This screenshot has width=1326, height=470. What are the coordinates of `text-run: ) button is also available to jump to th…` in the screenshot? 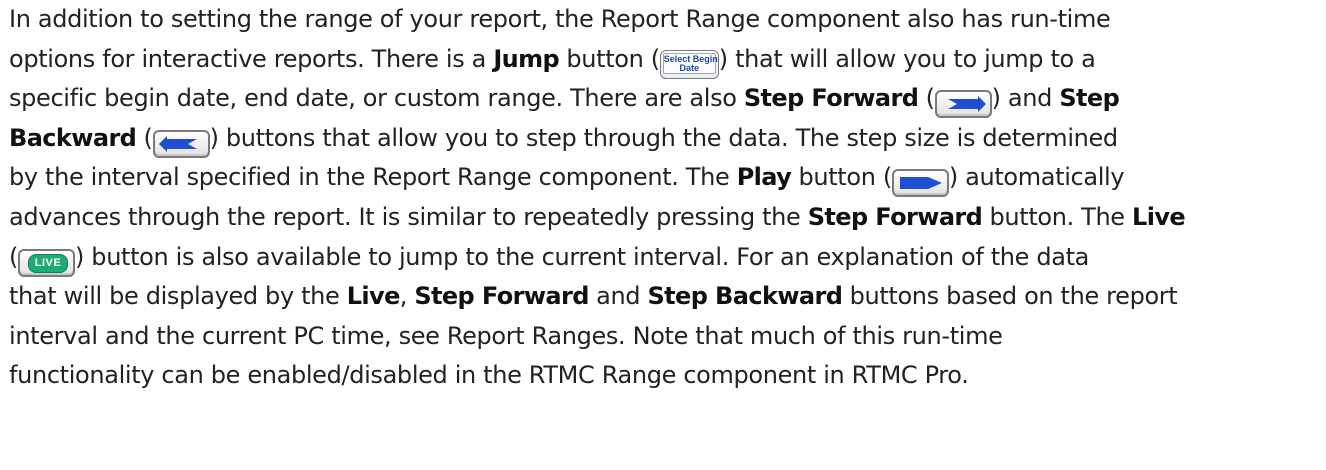 It's located at (582, 256).